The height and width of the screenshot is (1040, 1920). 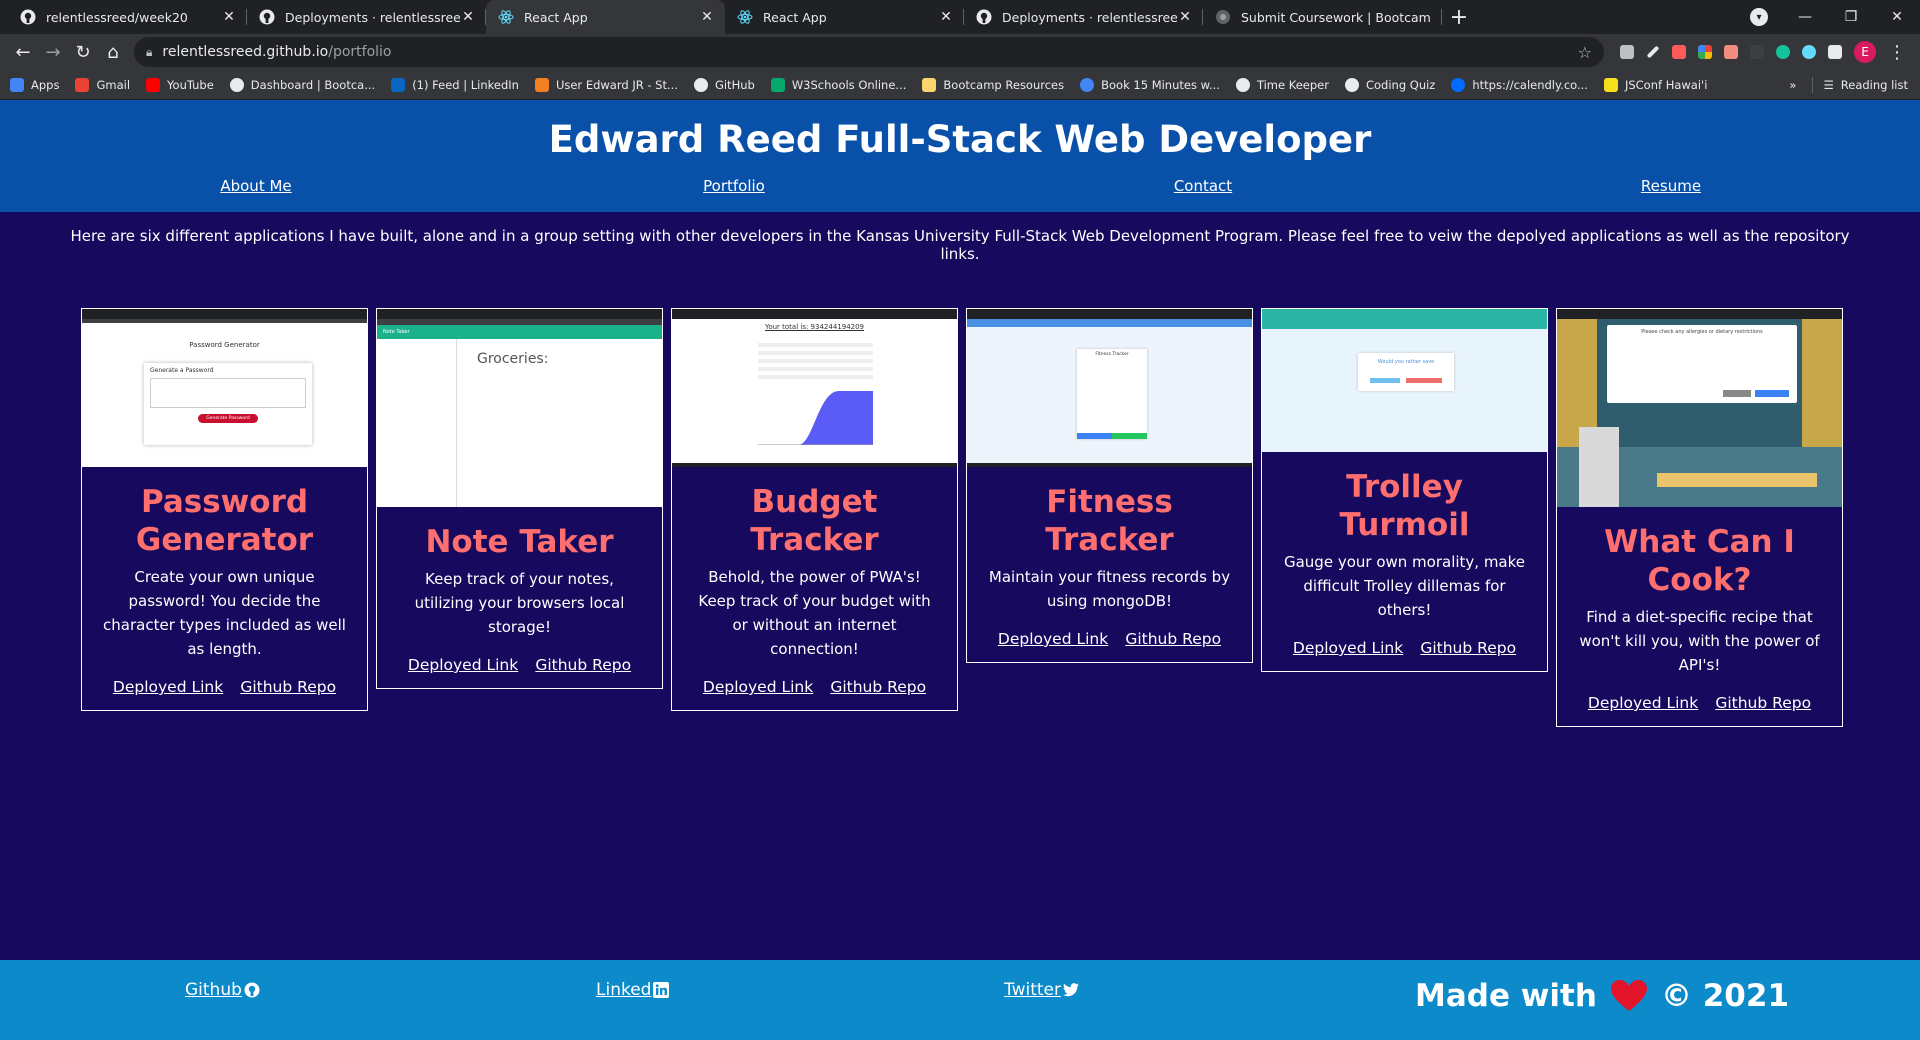 What do you see at coordinates (1506, 996) in the screenshot?
I see `made-with-label: Made with` at bounding box center [1506, 996].